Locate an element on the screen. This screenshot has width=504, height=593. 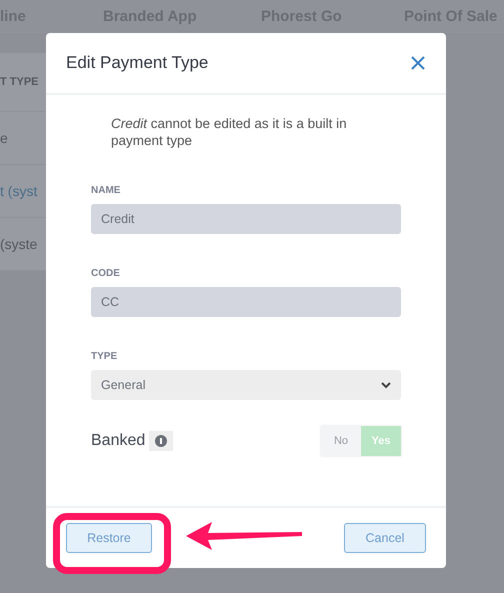
toggle-option: No is located at coordinates (341, 441).